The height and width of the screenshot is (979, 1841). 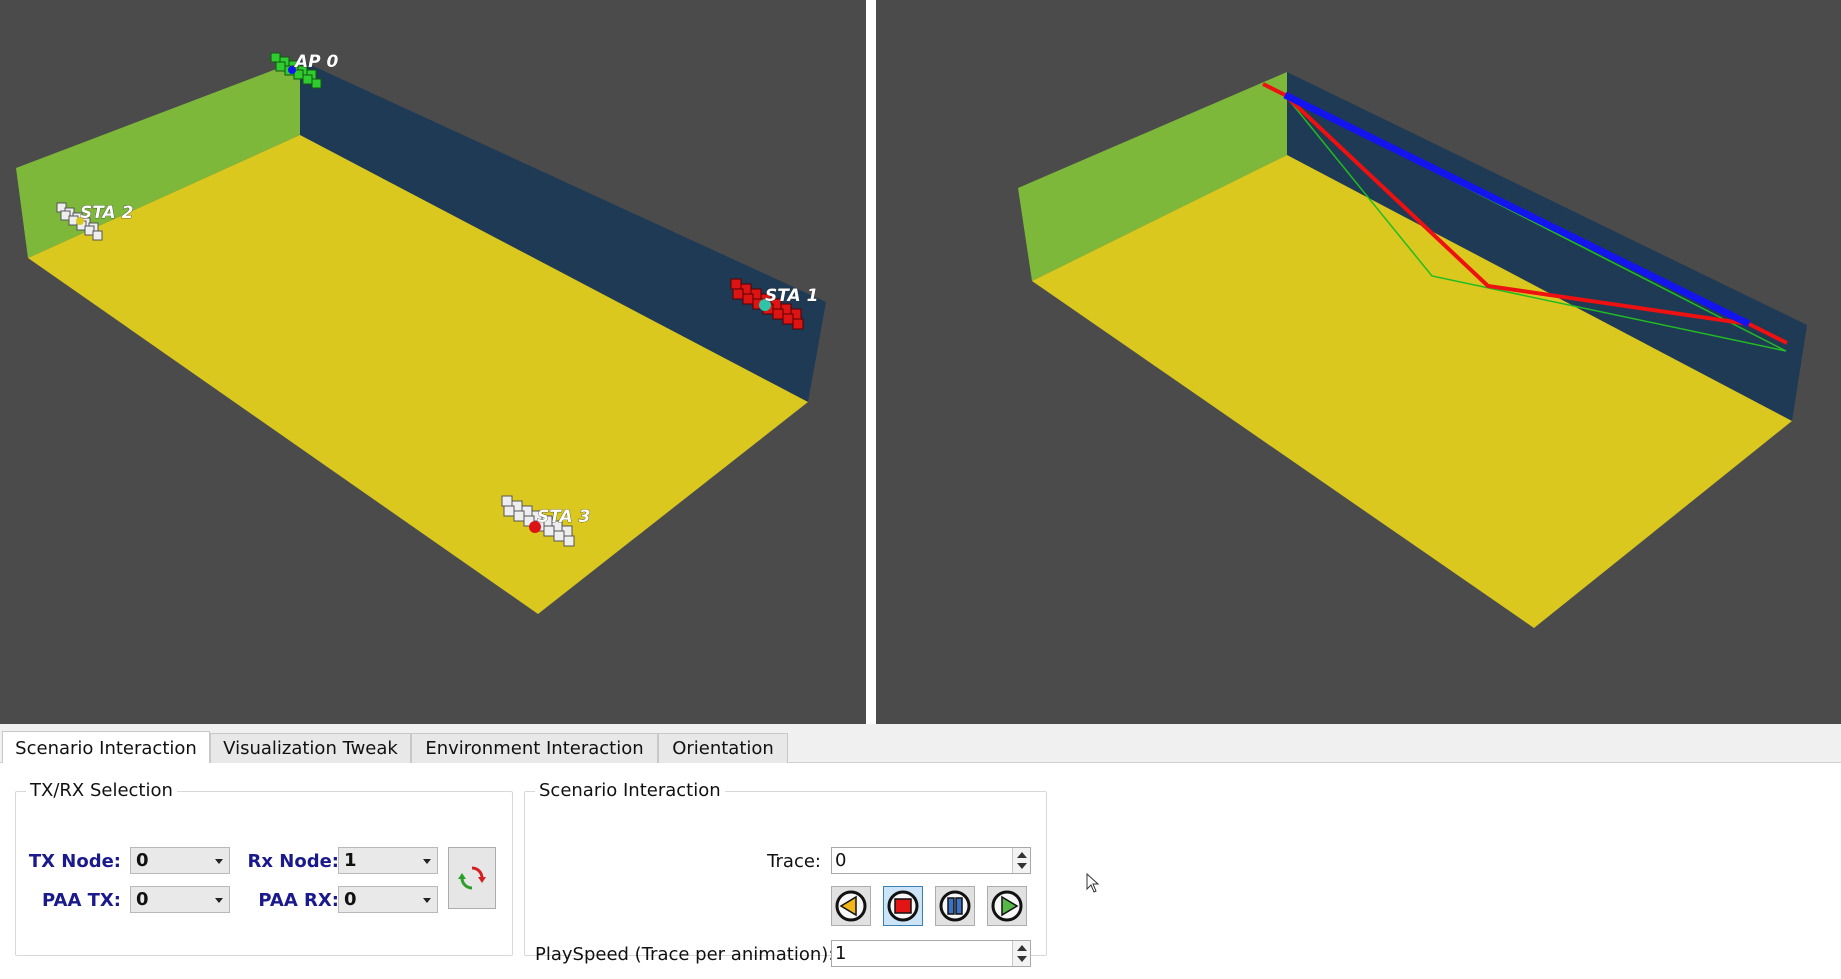 What do you see at coordinates (841, 860) in the screenshot?
I see `trace-value: 0` at bounding box center [841, 860].